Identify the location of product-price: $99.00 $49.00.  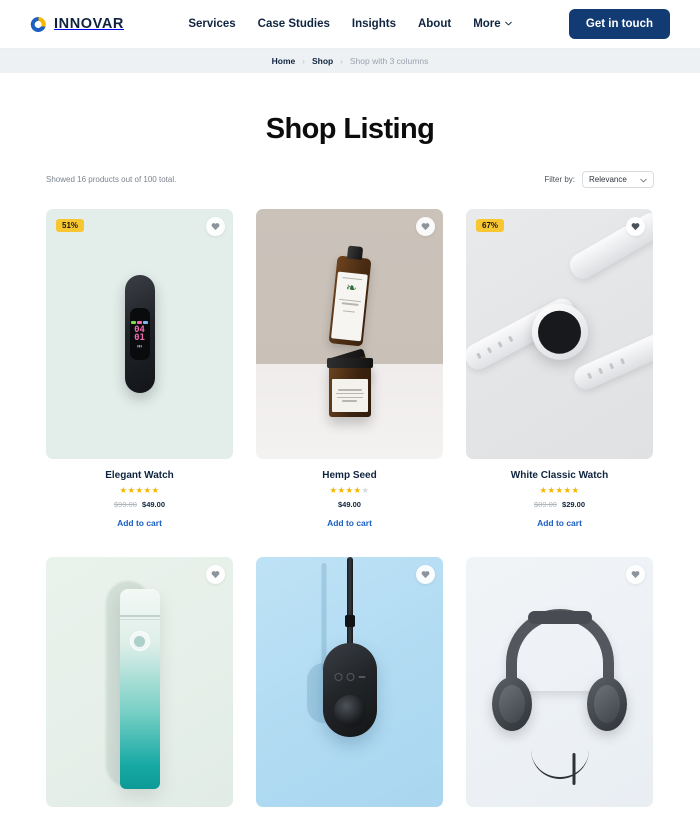
(139, 504).